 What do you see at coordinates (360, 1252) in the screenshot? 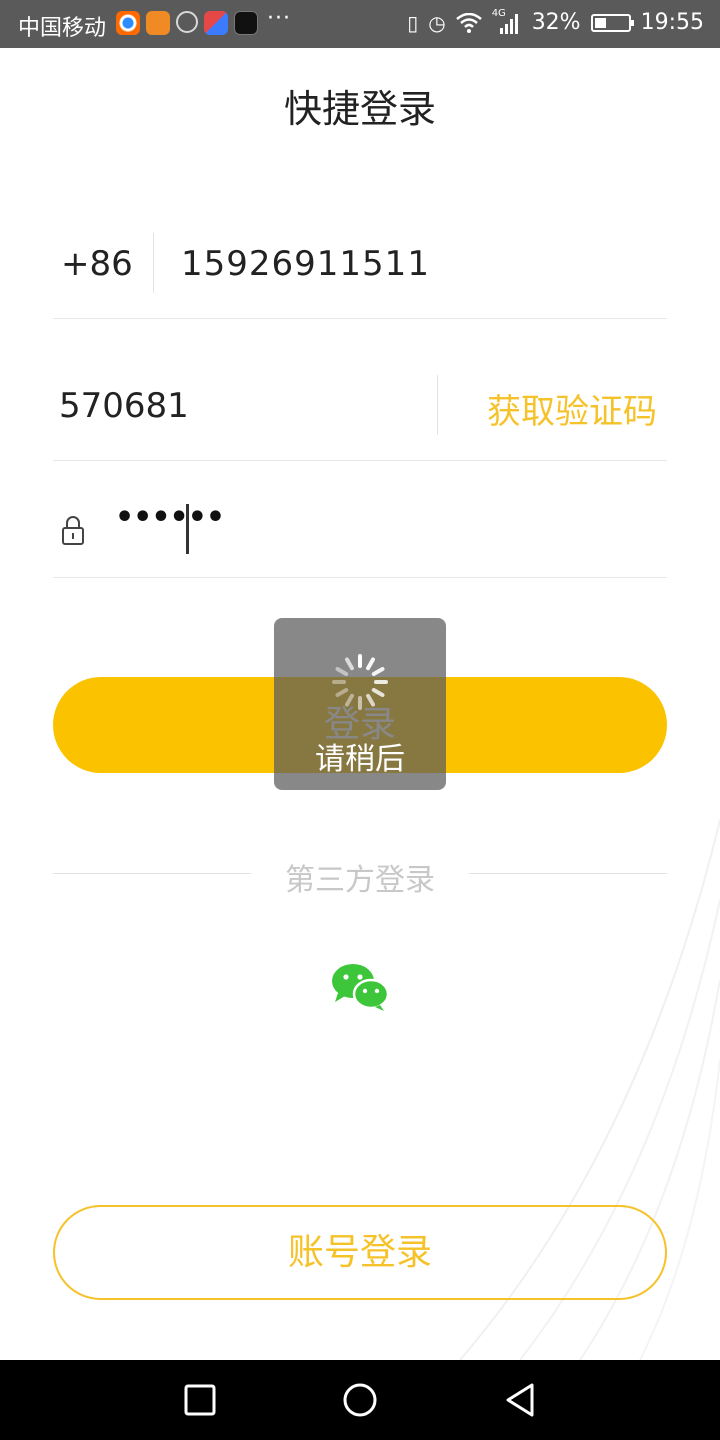
I see `account-login-button: 账号登录` at bounding box center [360, 1252].